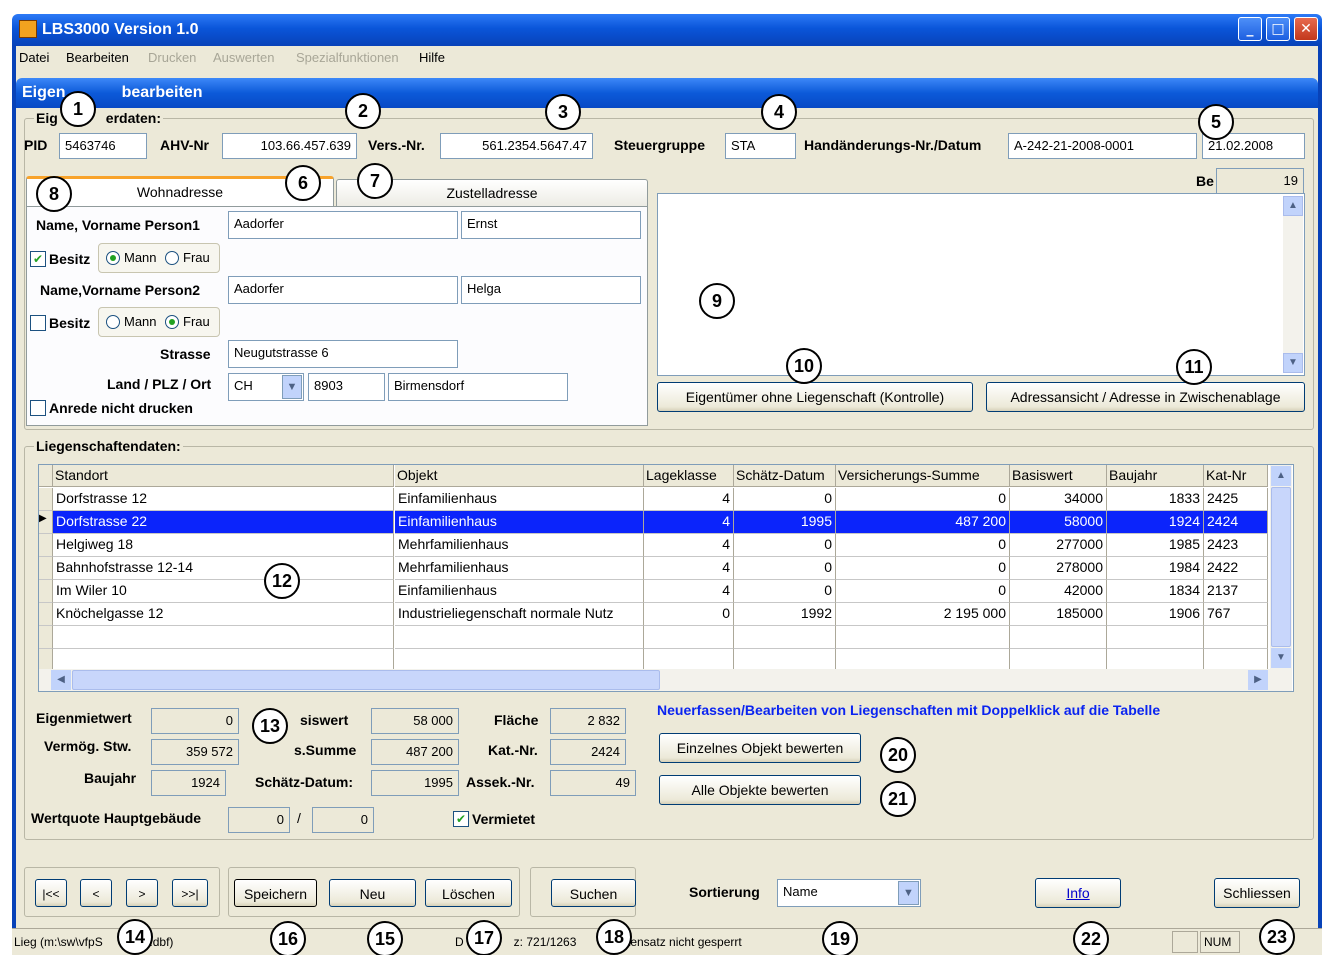  What do you see at coordinates (343, 290) in the screenshot?
I see `person2-name-field: Aadorfer` at bounding box center [343, 290].